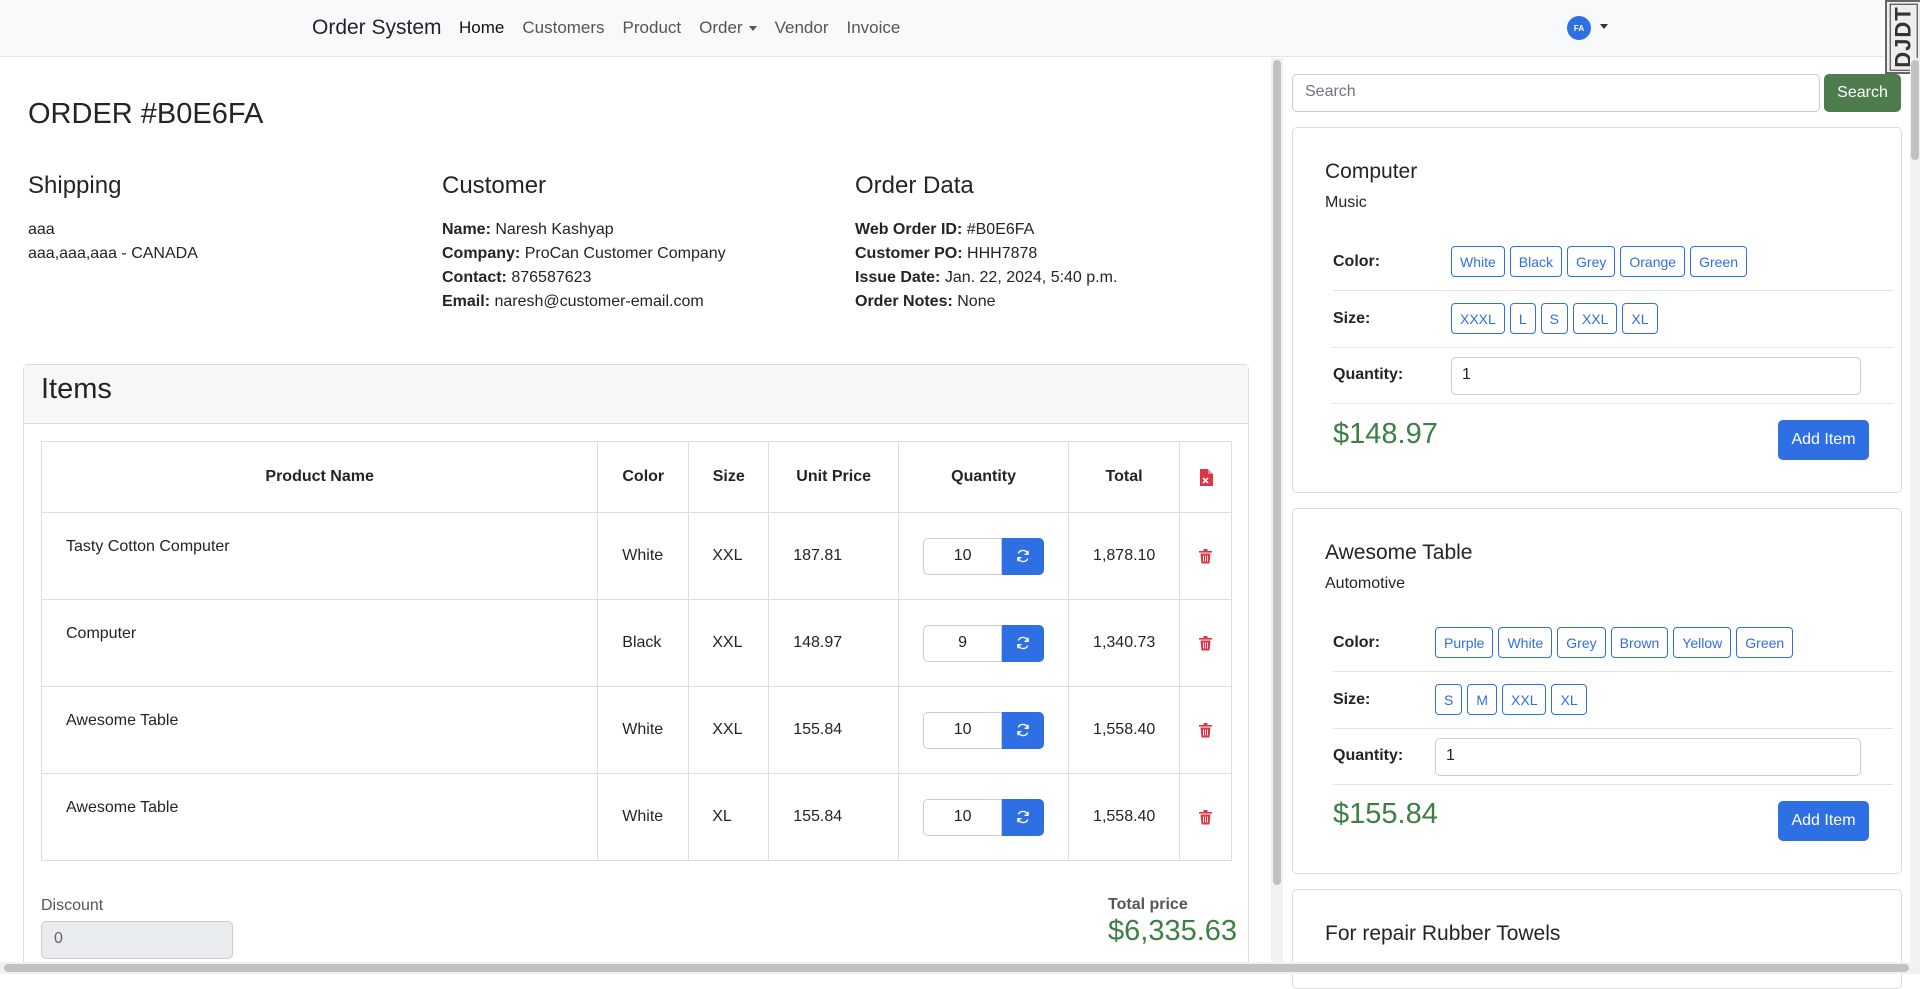 The width and height of the screenshot is (1920, 989). Describe the element at coordinates (377, 28) in the screenshot. I see `brand: Order System` at that location.